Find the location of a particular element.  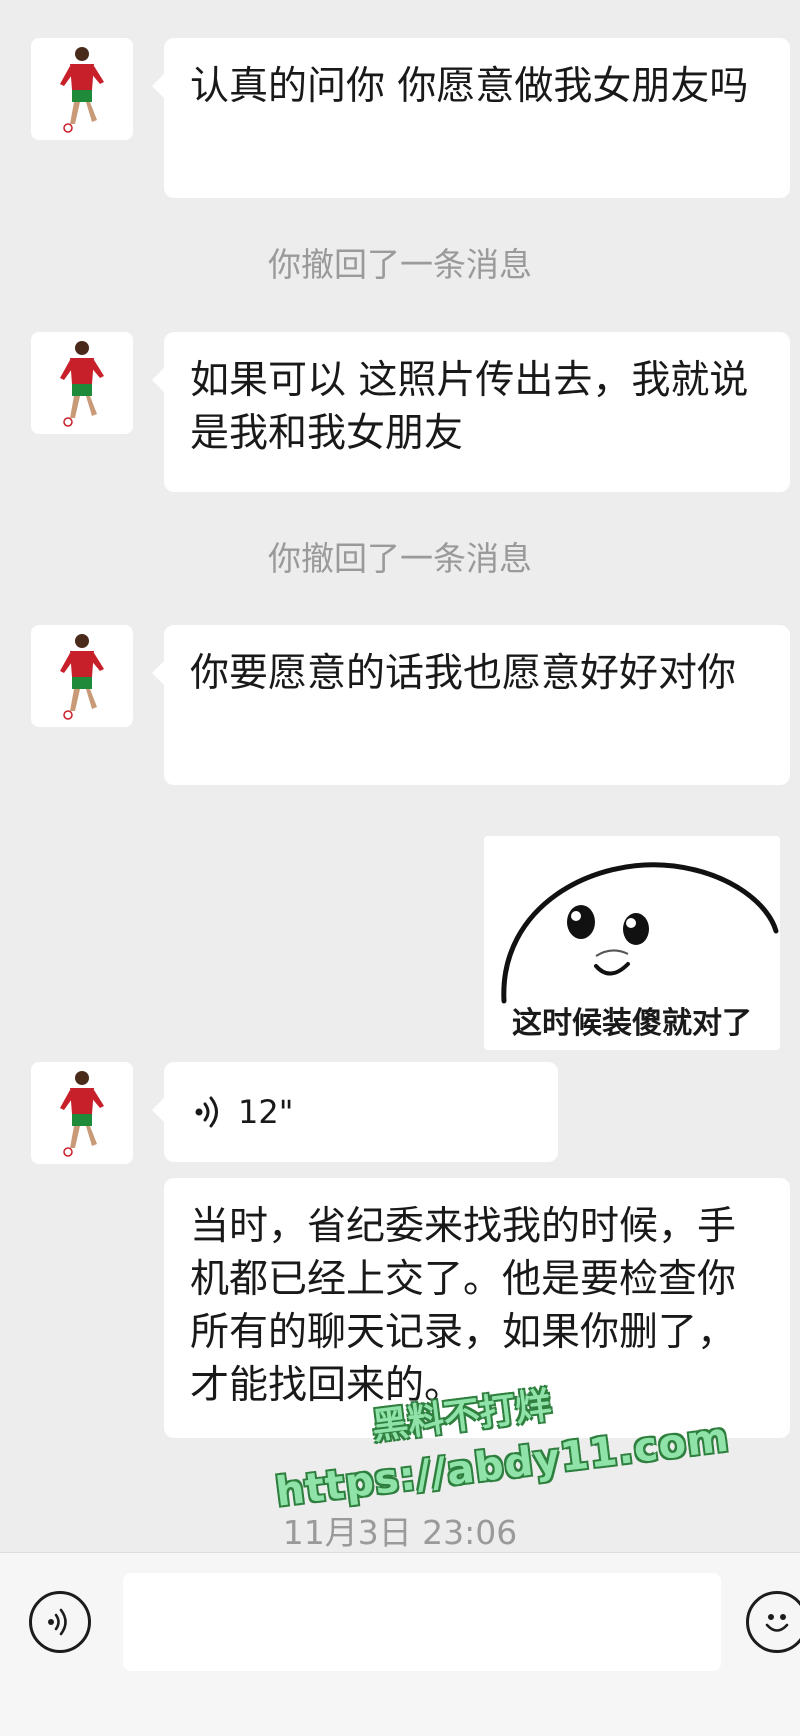

message-text: 认真的问你 你愿意做我女朋友吗 is located at coordinates (469, 86).